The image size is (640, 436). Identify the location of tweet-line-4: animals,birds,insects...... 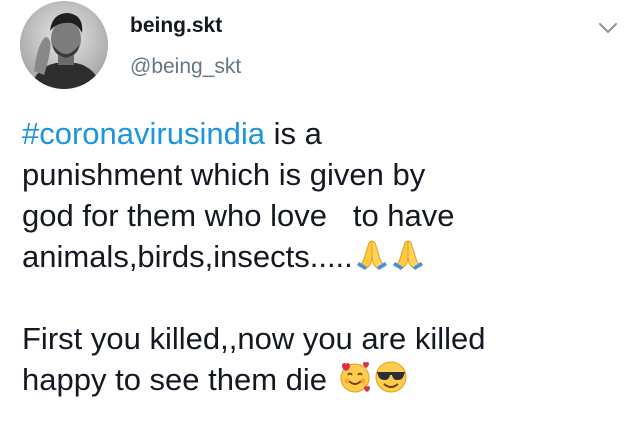
(322, 256).